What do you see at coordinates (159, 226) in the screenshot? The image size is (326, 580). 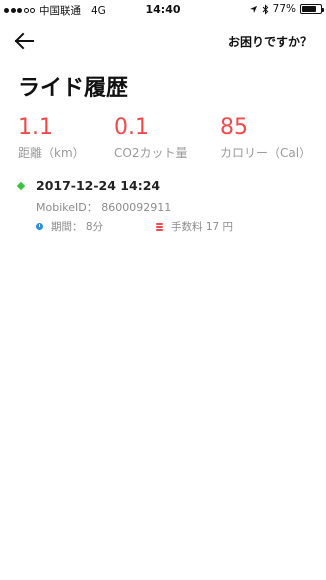 I see `coin-stack-icon` at bounding box center [159, 226].